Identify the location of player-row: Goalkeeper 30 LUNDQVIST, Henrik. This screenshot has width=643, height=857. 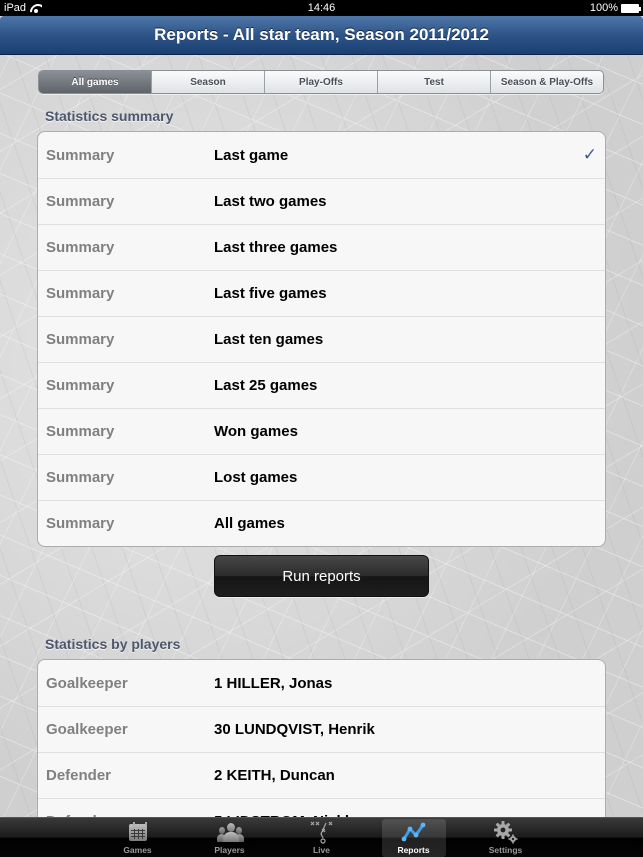
(321, 729).